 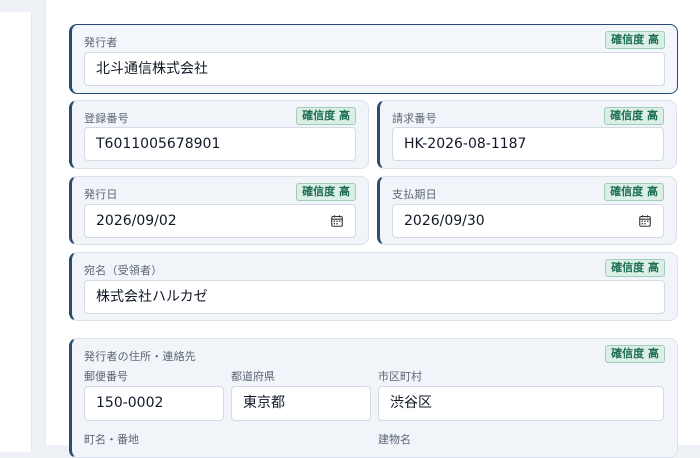 I want to click on registration-number-field-card: 登録番号 確信度 高 T6011005678901, so click(x=219, y=134).